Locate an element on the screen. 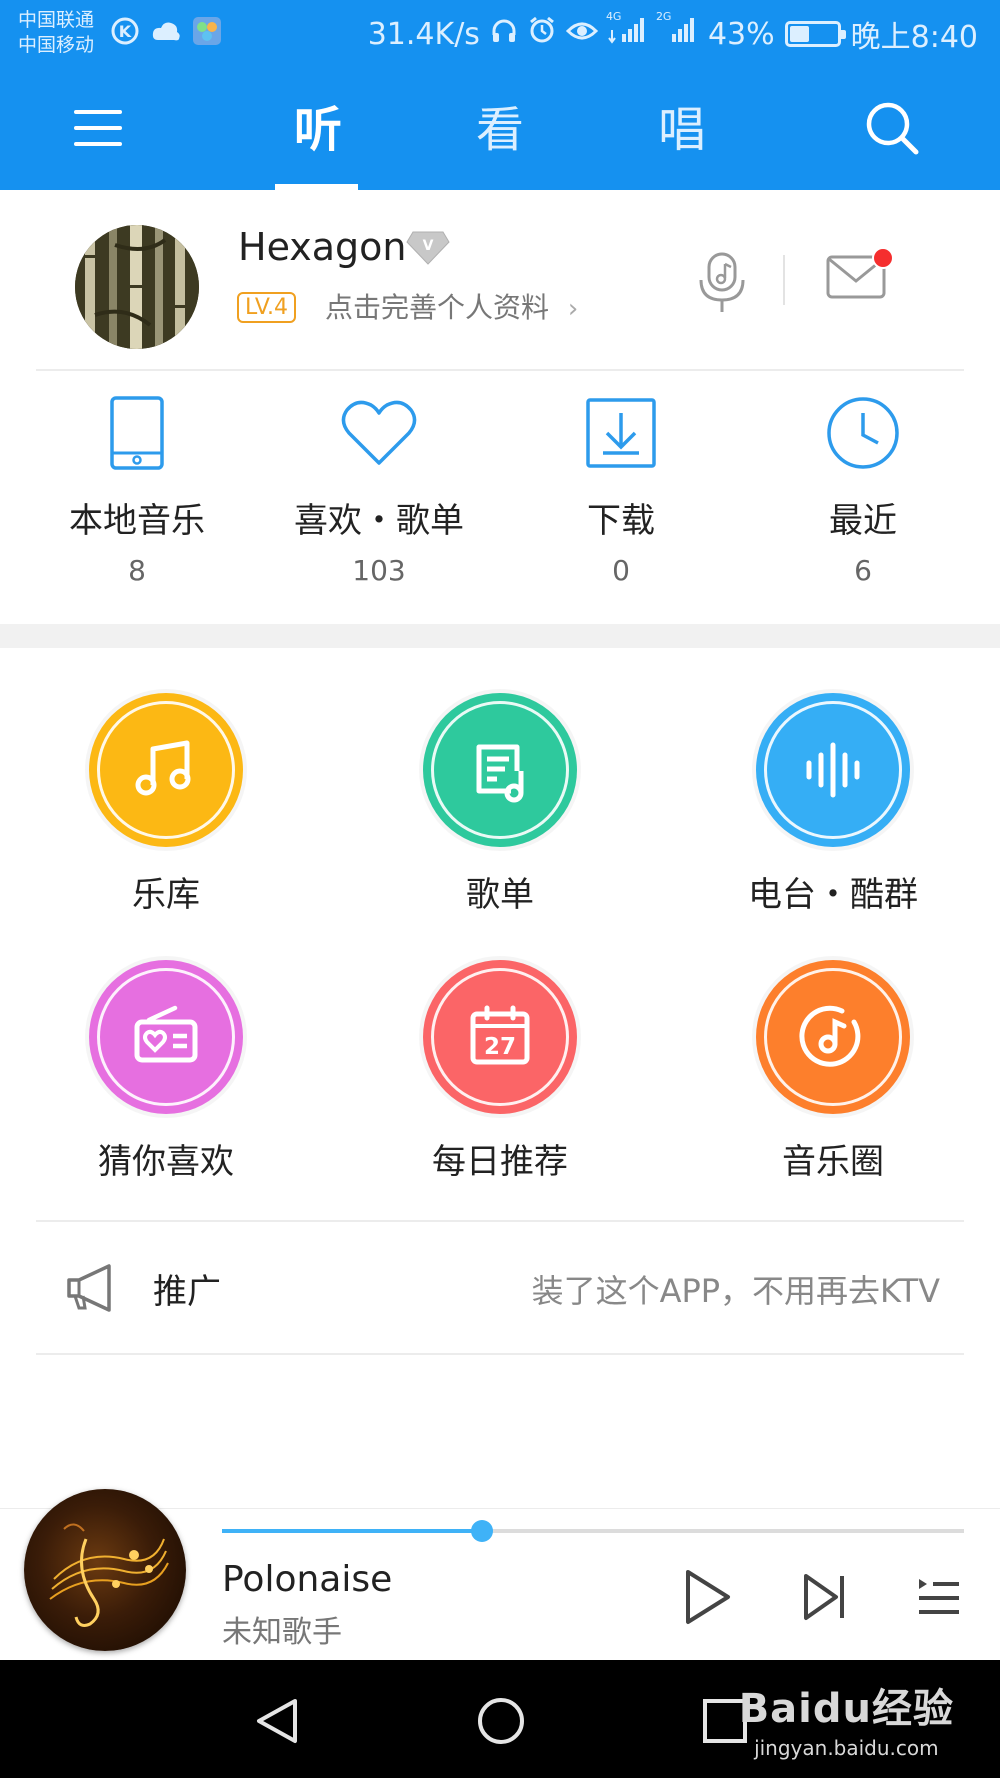  feature-label: 猜你喜欢 is located at coordinates (166, 1162).